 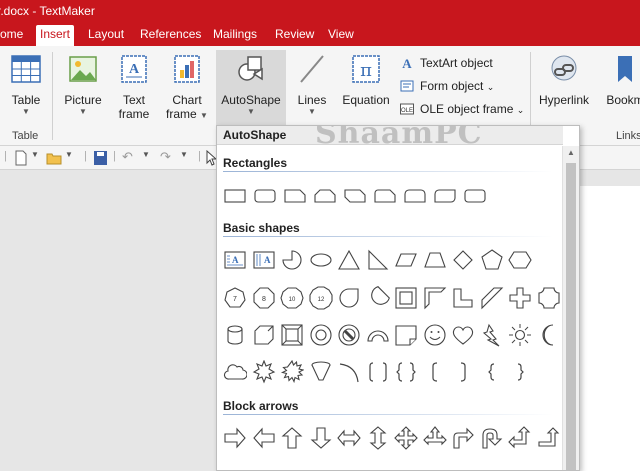 I want to click on ole-object-frame-button: OLE OLE object frame ⌄, so click(x=462, y=109).